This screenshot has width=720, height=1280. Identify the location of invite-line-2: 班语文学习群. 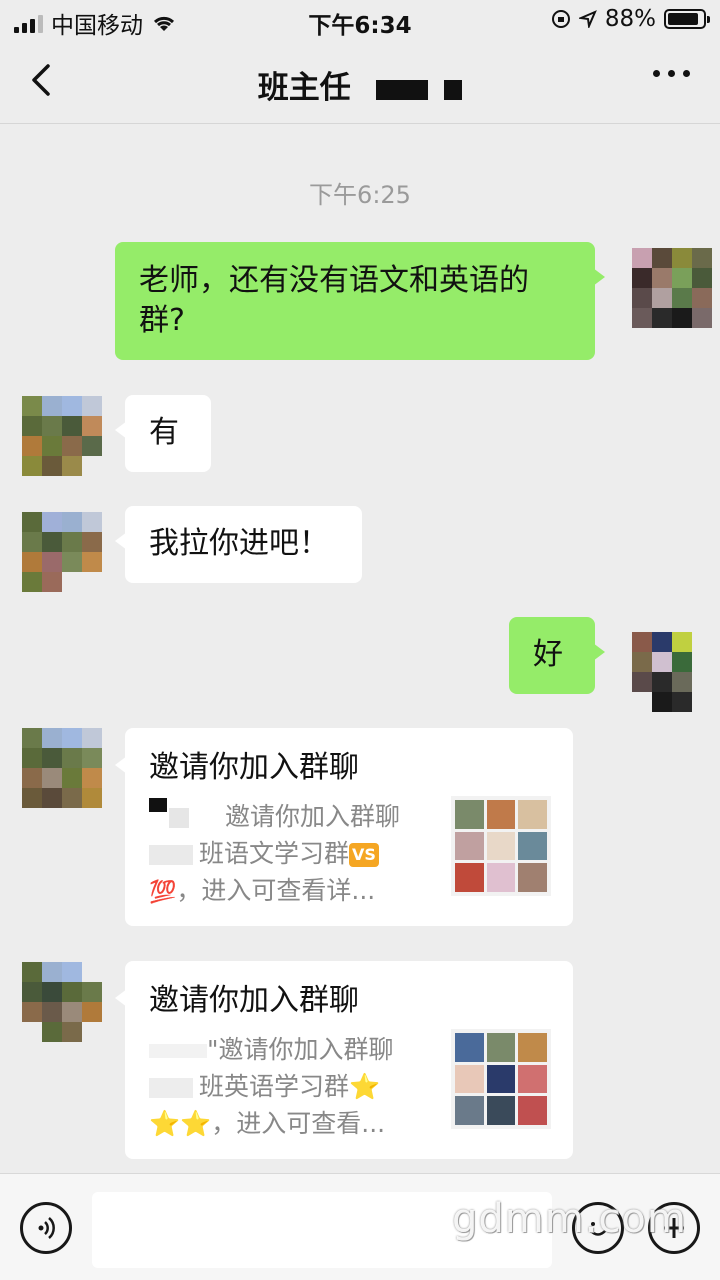
(274, 853).